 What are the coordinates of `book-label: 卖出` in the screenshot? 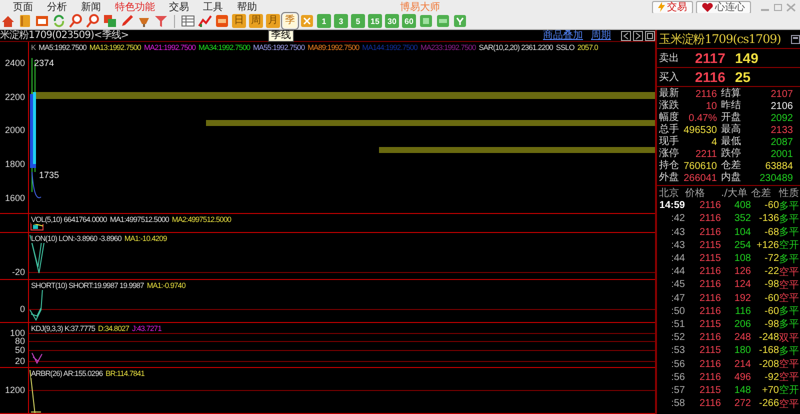 It's located at (669, 58).